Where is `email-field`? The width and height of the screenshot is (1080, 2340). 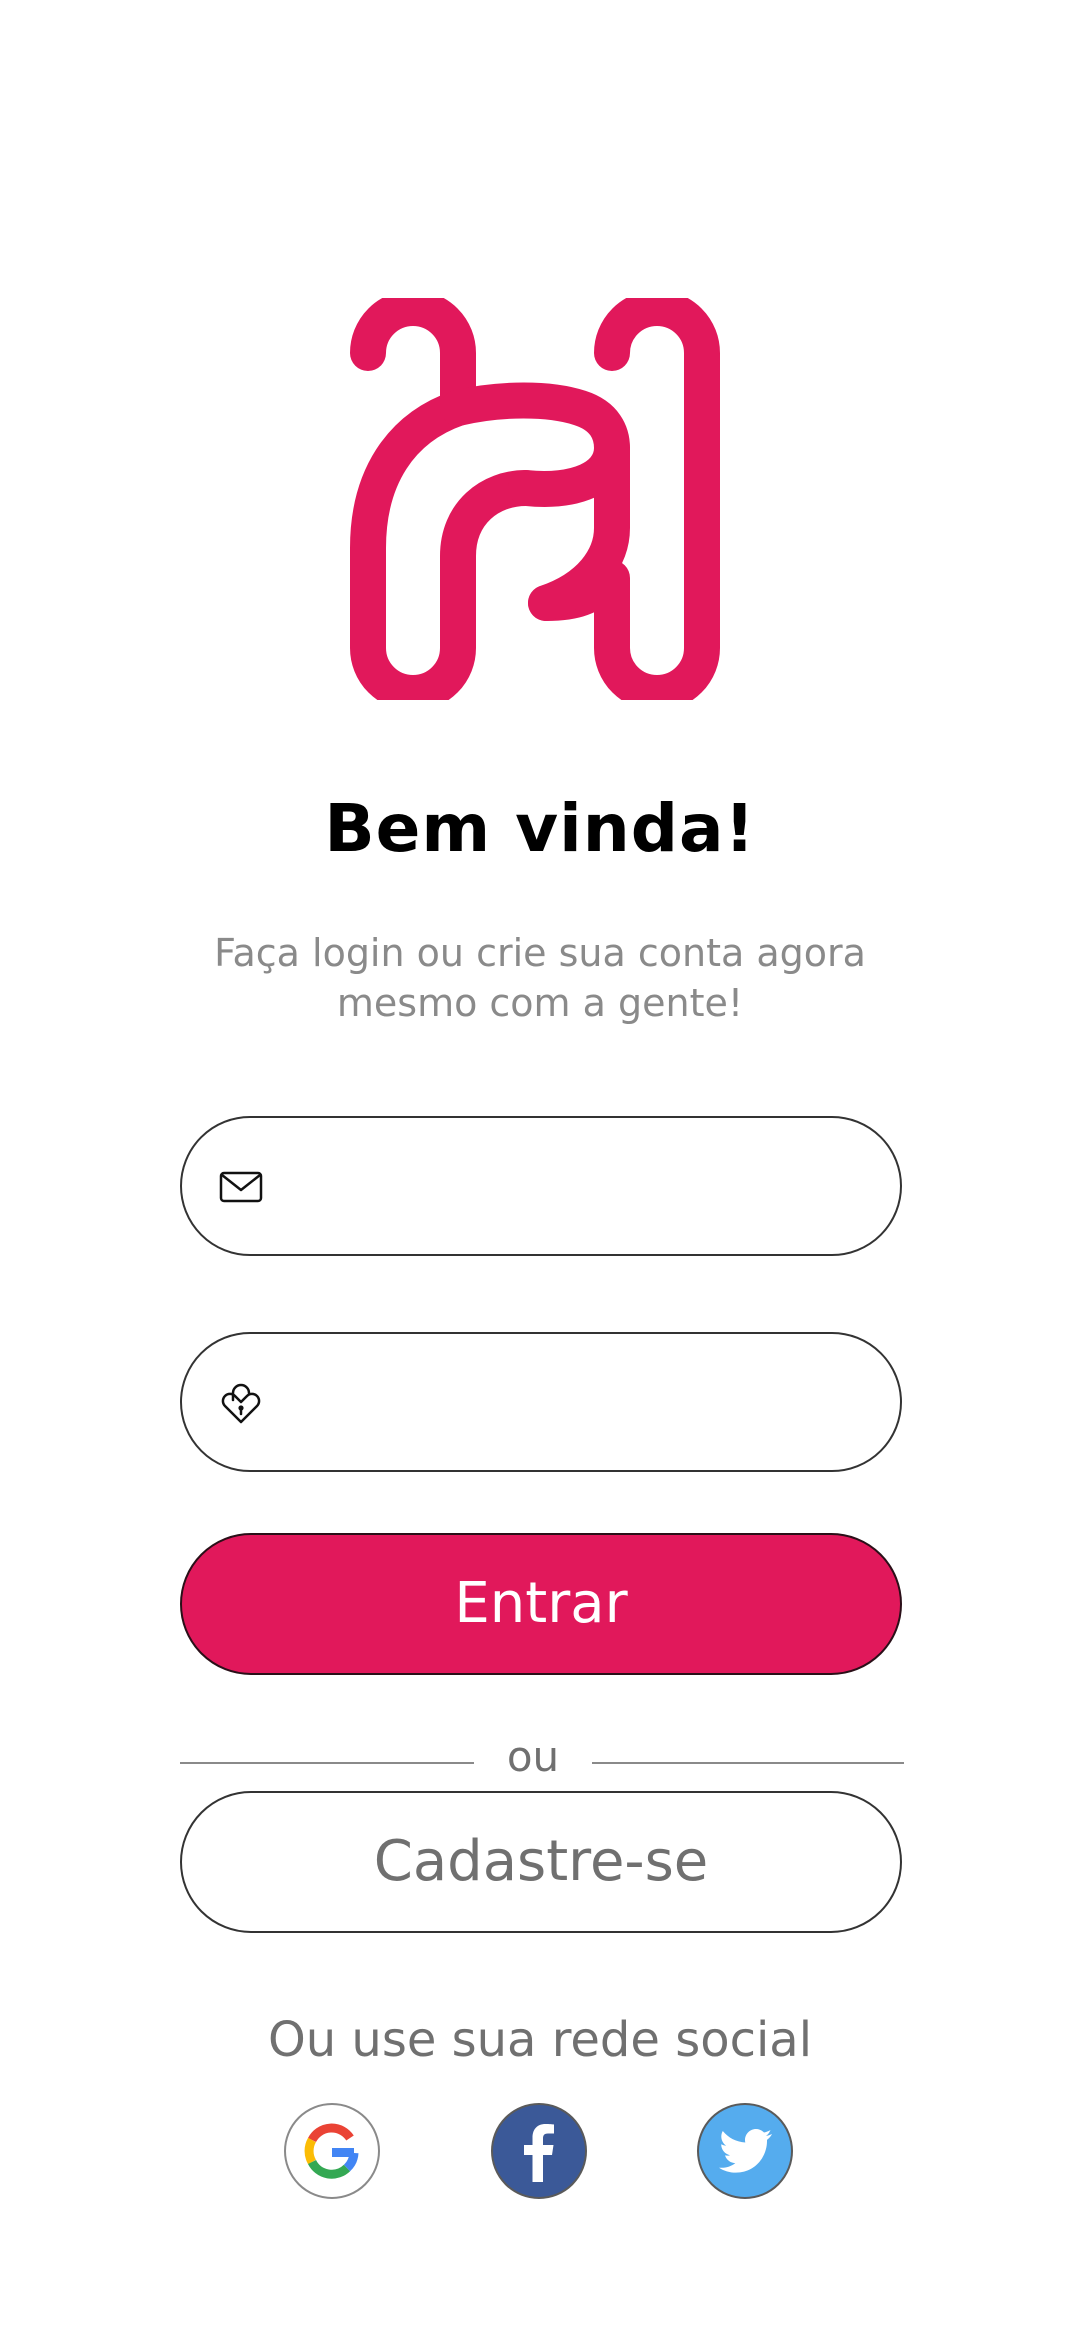
email-field is located at coordinates (541, 1186).